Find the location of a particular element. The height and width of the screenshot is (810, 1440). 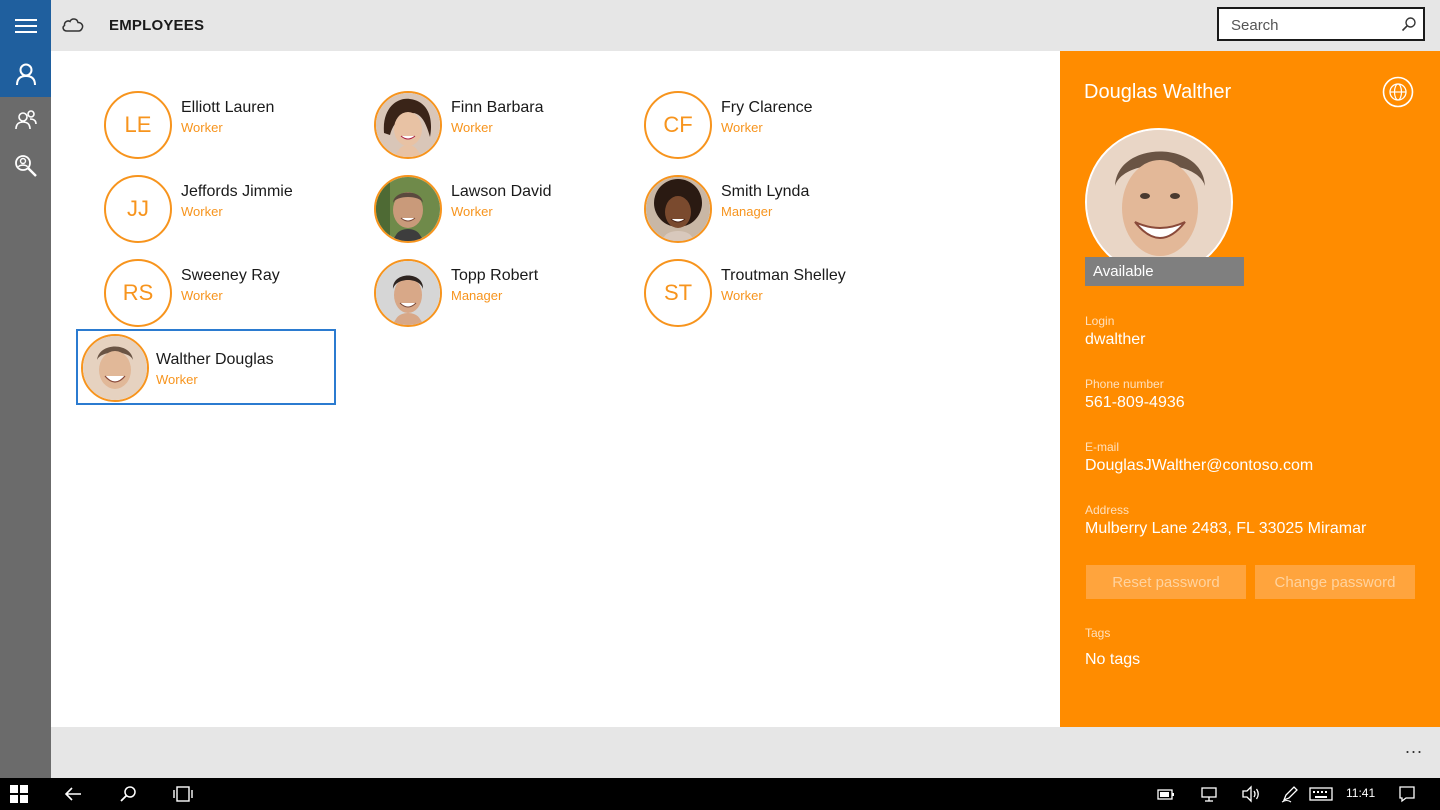

search-box is located at coordinates (1321, 24).